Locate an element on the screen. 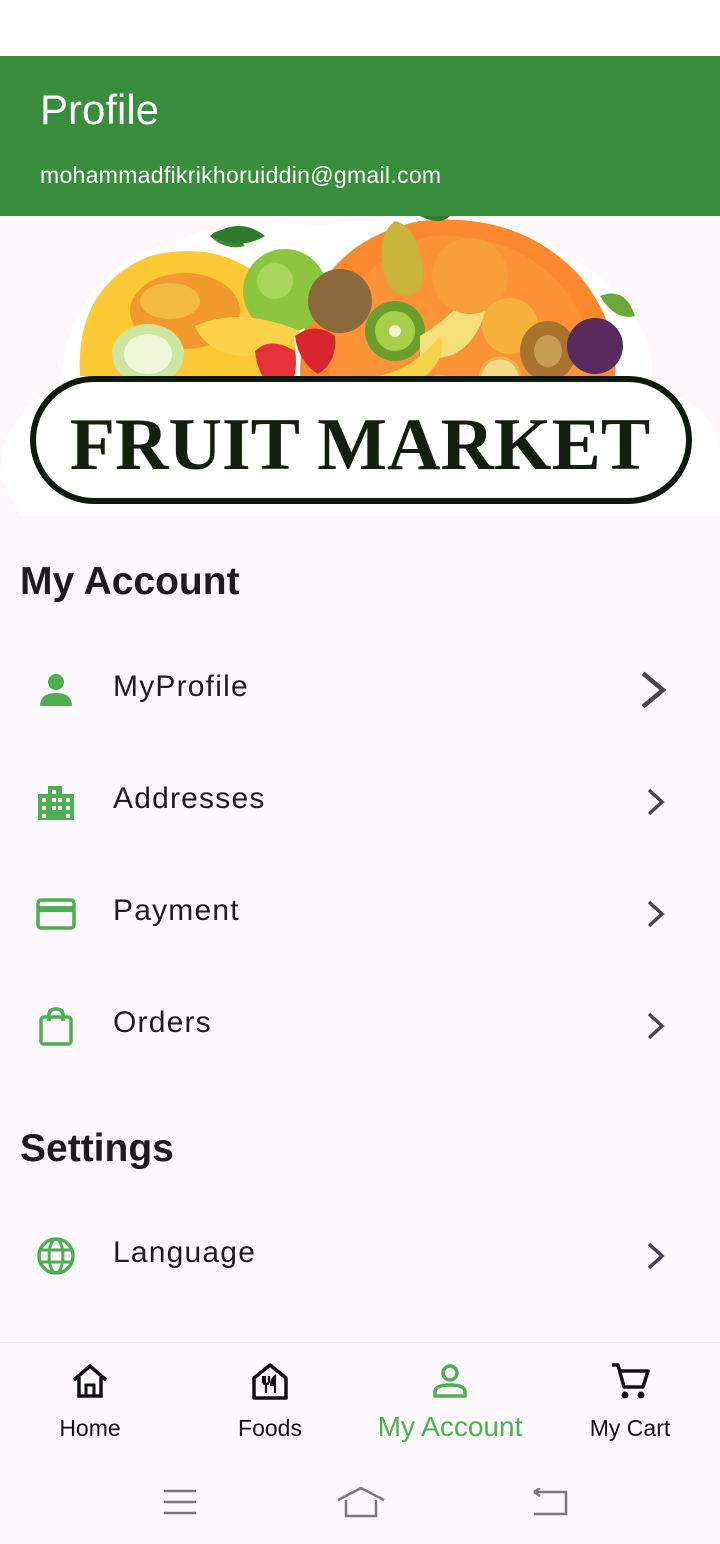  system-navigation-bar is located at coordinates (360, 1503).